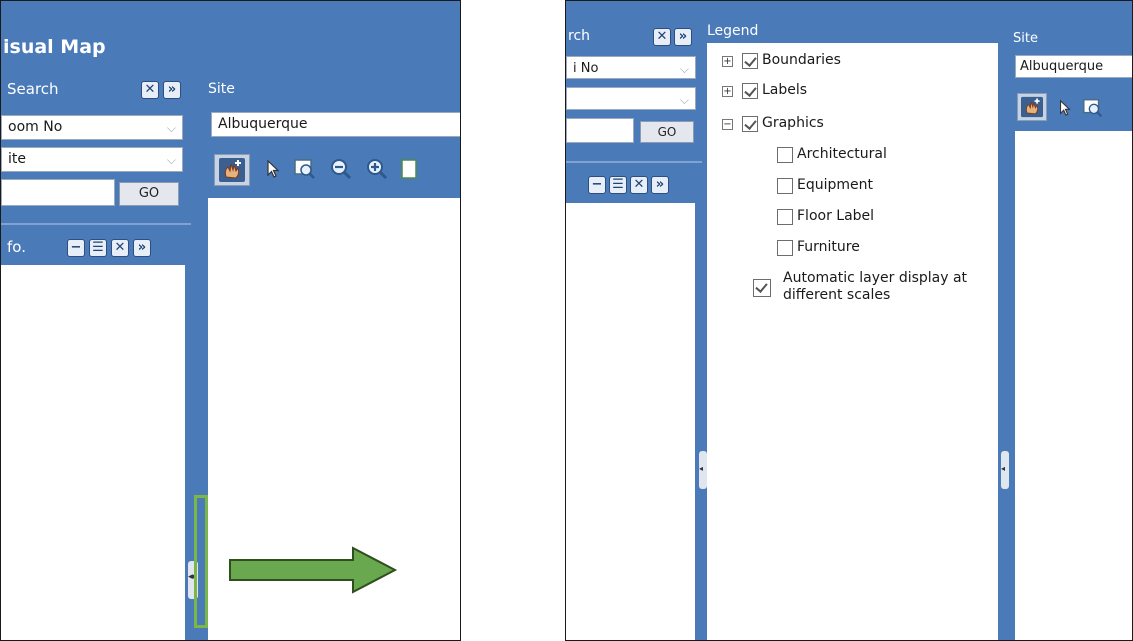 The width and height of the screenshot is (1133, 641). I want to click on search-scope-dropdown: ite ⌵, so click(92, 159).